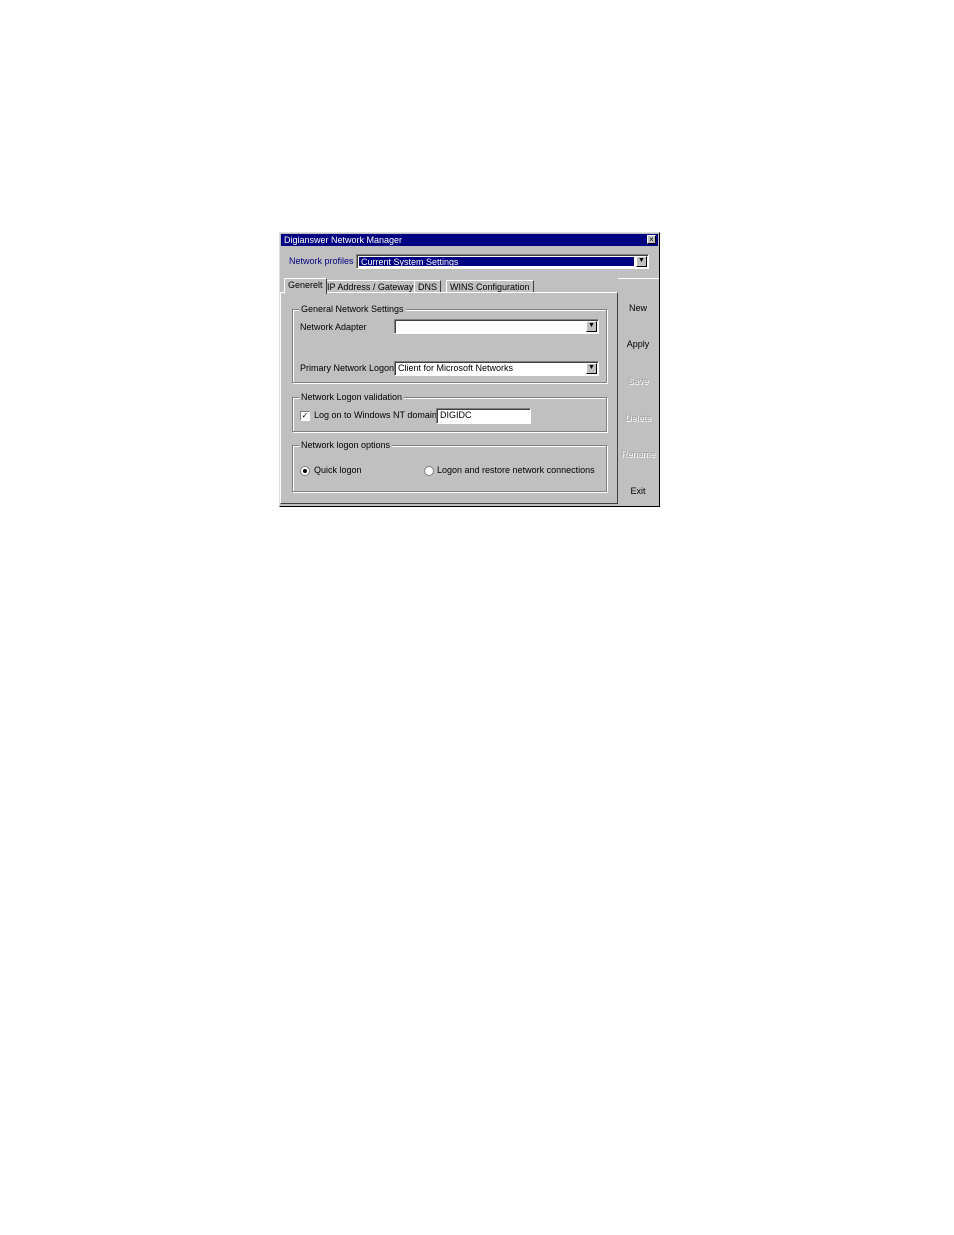  What do you see at coordinates (305, 286) in the screenshot?
I see `tab-generelt: Generelt` at bounding box center [305, 286].